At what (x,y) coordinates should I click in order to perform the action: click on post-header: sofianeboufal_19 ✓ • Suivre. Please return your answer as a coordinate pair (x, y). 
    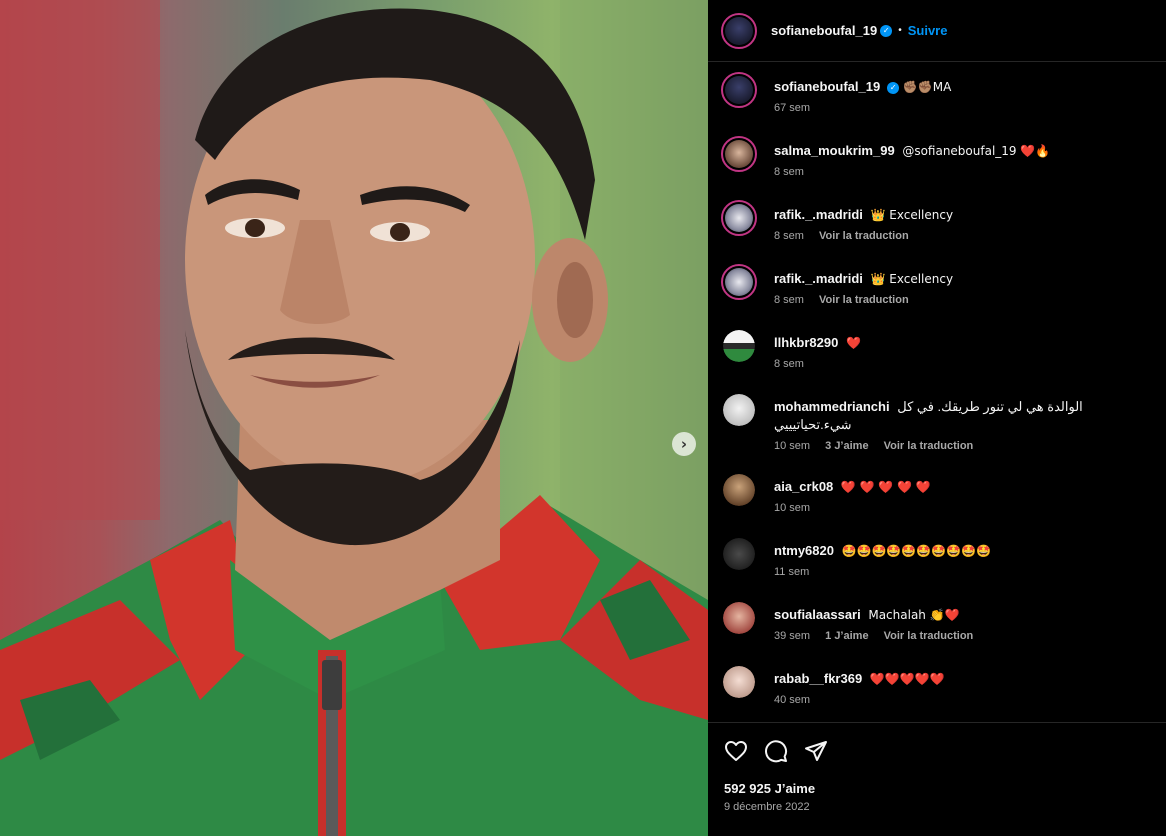
    Looking at the image, I should click on (937, 31).